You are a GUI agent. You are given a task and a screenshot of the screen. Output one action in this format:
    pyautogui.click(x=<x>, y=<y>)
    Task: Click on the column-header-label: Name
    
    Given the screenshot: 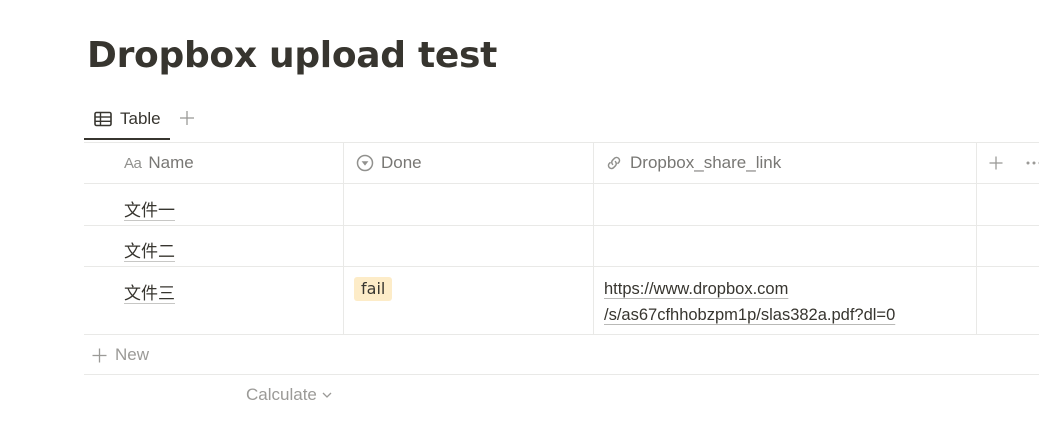 What is the action you would take?
    pyautogui.click(x=171, y=162)
    